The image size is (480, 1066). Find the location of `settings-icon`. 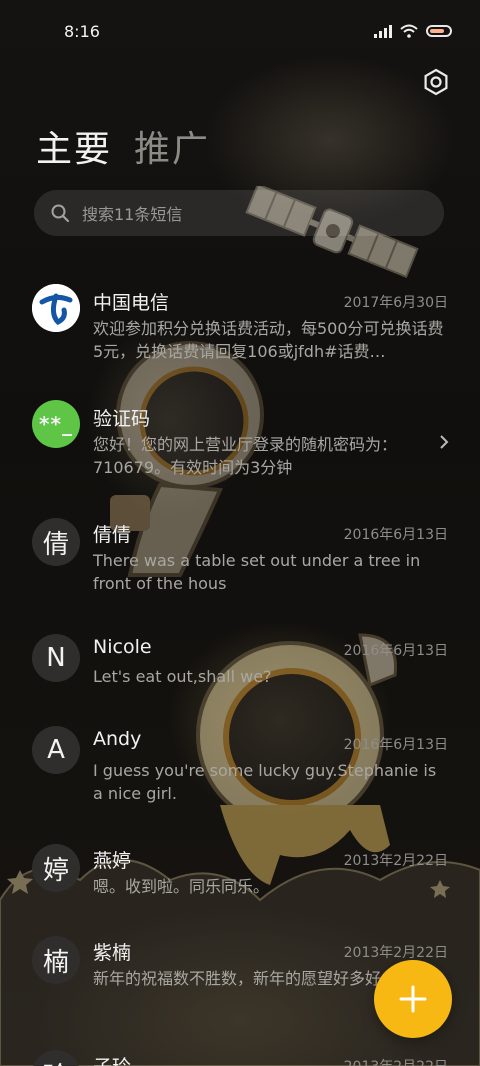

settings-icon is located at coordinates (436, 82).